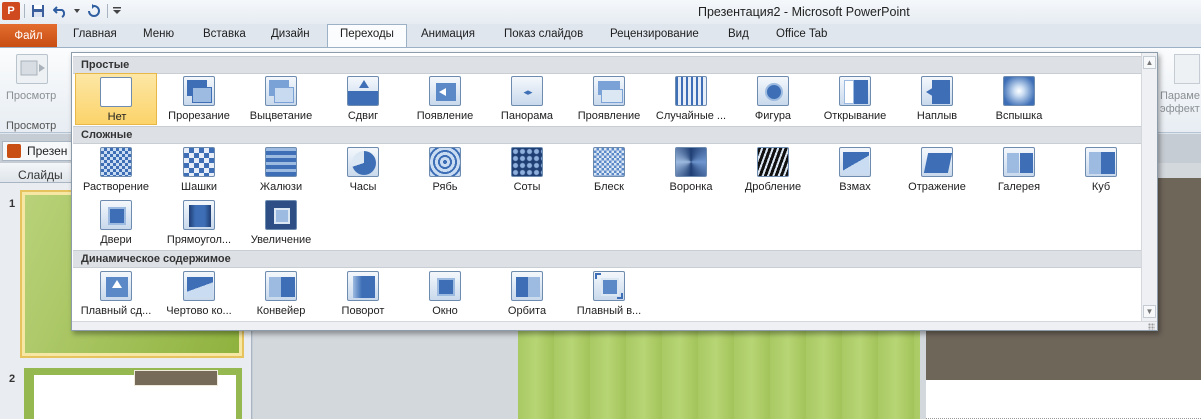 This screenshot has width=1201, height=419. Describe the element at coordinates (607, 259) in the screenshot. I see `section-dynamic-content: Динамическое содержимое` at that location.